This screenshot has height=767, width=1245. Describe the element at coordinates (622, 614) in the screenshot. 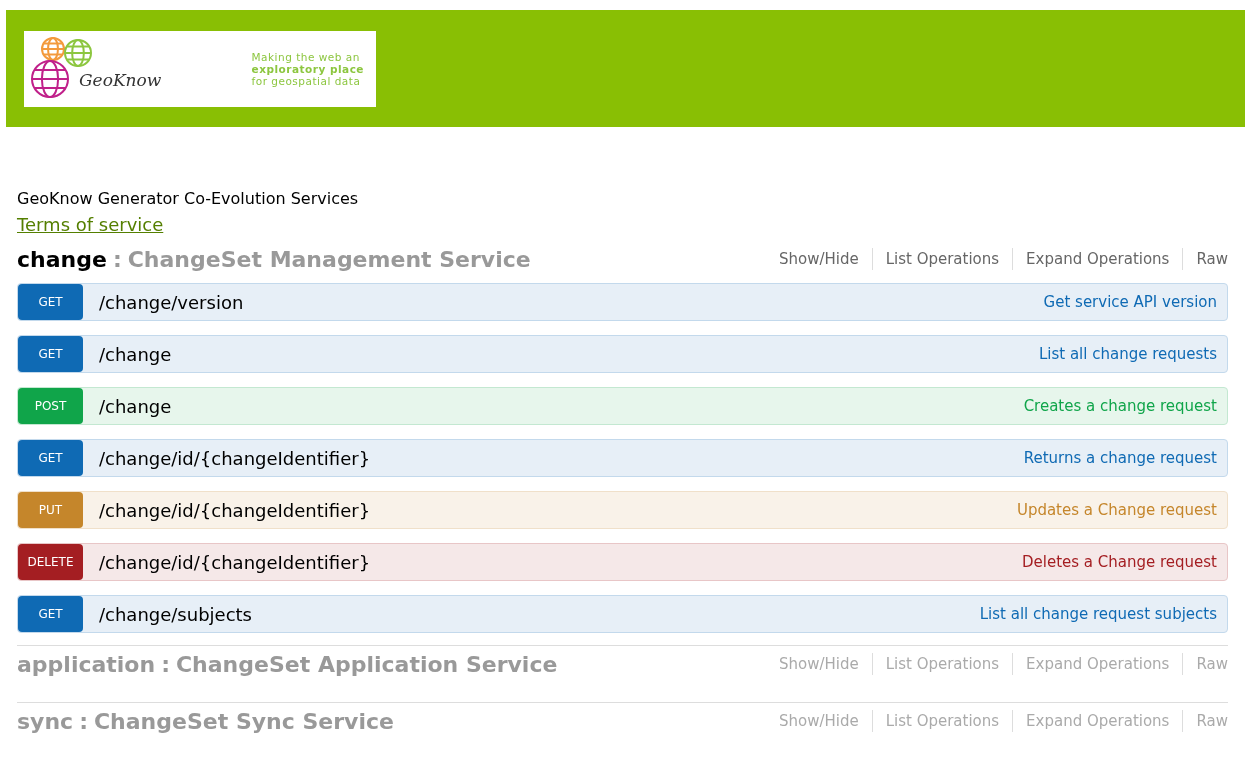

I see `operation-row: GET /change/subjects List all change request subjects` at that location.